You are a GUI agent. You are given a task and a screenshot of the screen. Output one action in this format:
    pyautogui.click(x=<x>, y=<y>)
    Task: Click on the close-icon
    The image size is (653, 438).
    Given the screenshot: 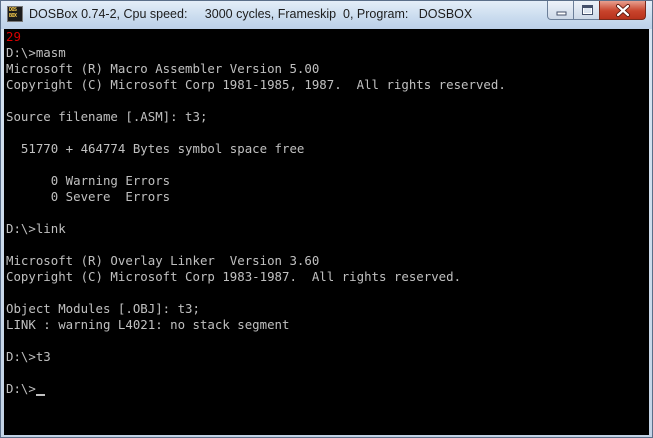 What is the action you would take?
    pyautogui.click(x=623, y=10)
    